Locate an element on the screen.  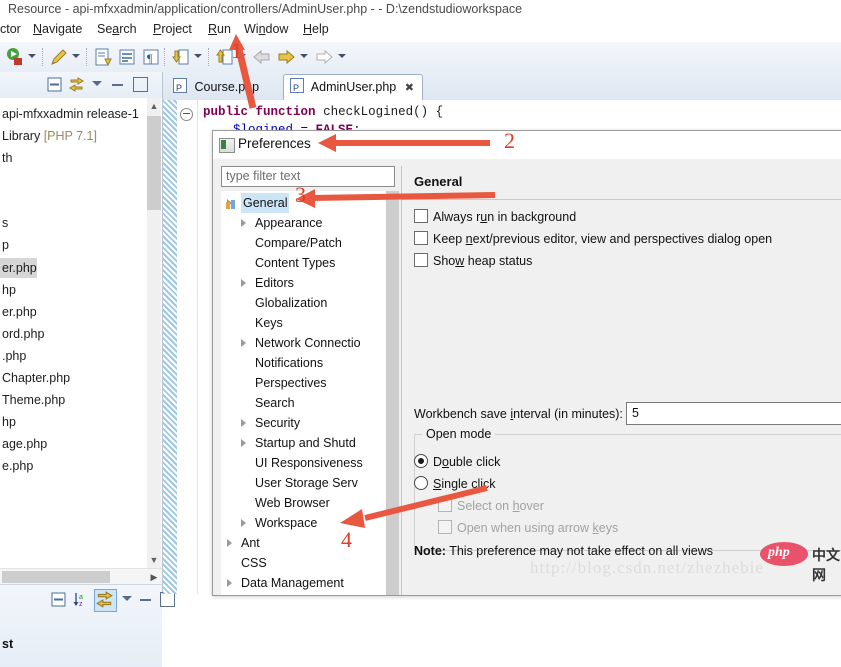
new-file-icon is located at coordinates (103, 57).